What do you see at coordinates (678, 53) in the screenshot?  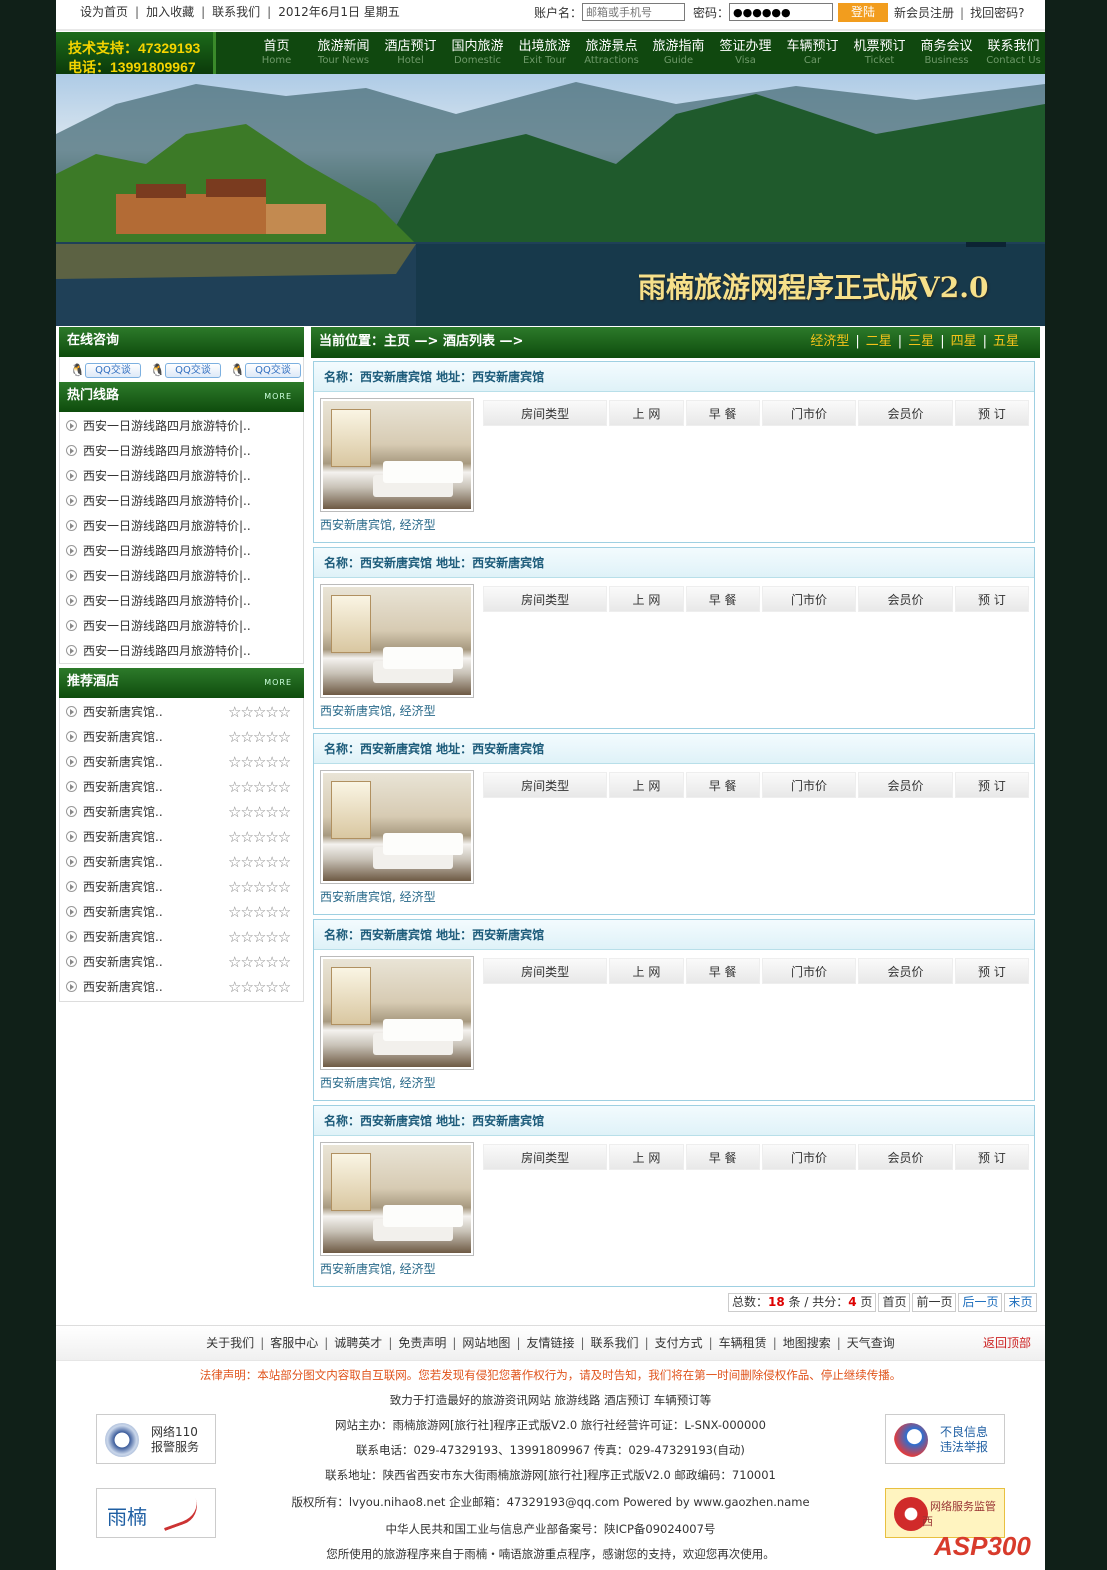 I see `nav-item: 旅游指南 Guide` at bounding box center [678, 53].